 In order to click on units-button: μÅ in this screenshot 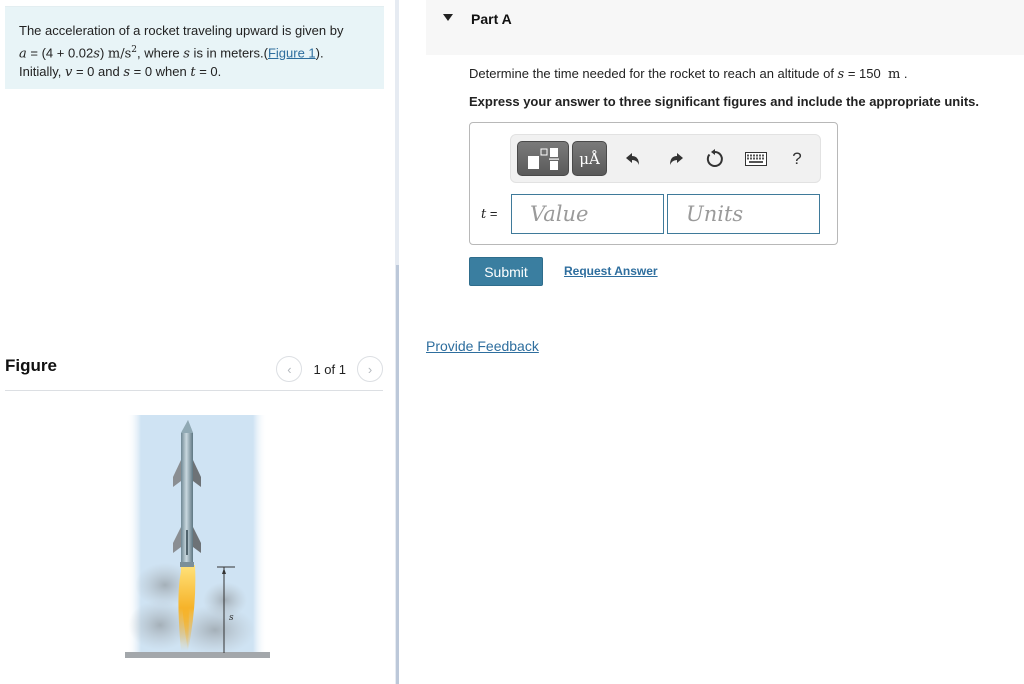, I will do `click(589, 158)`.